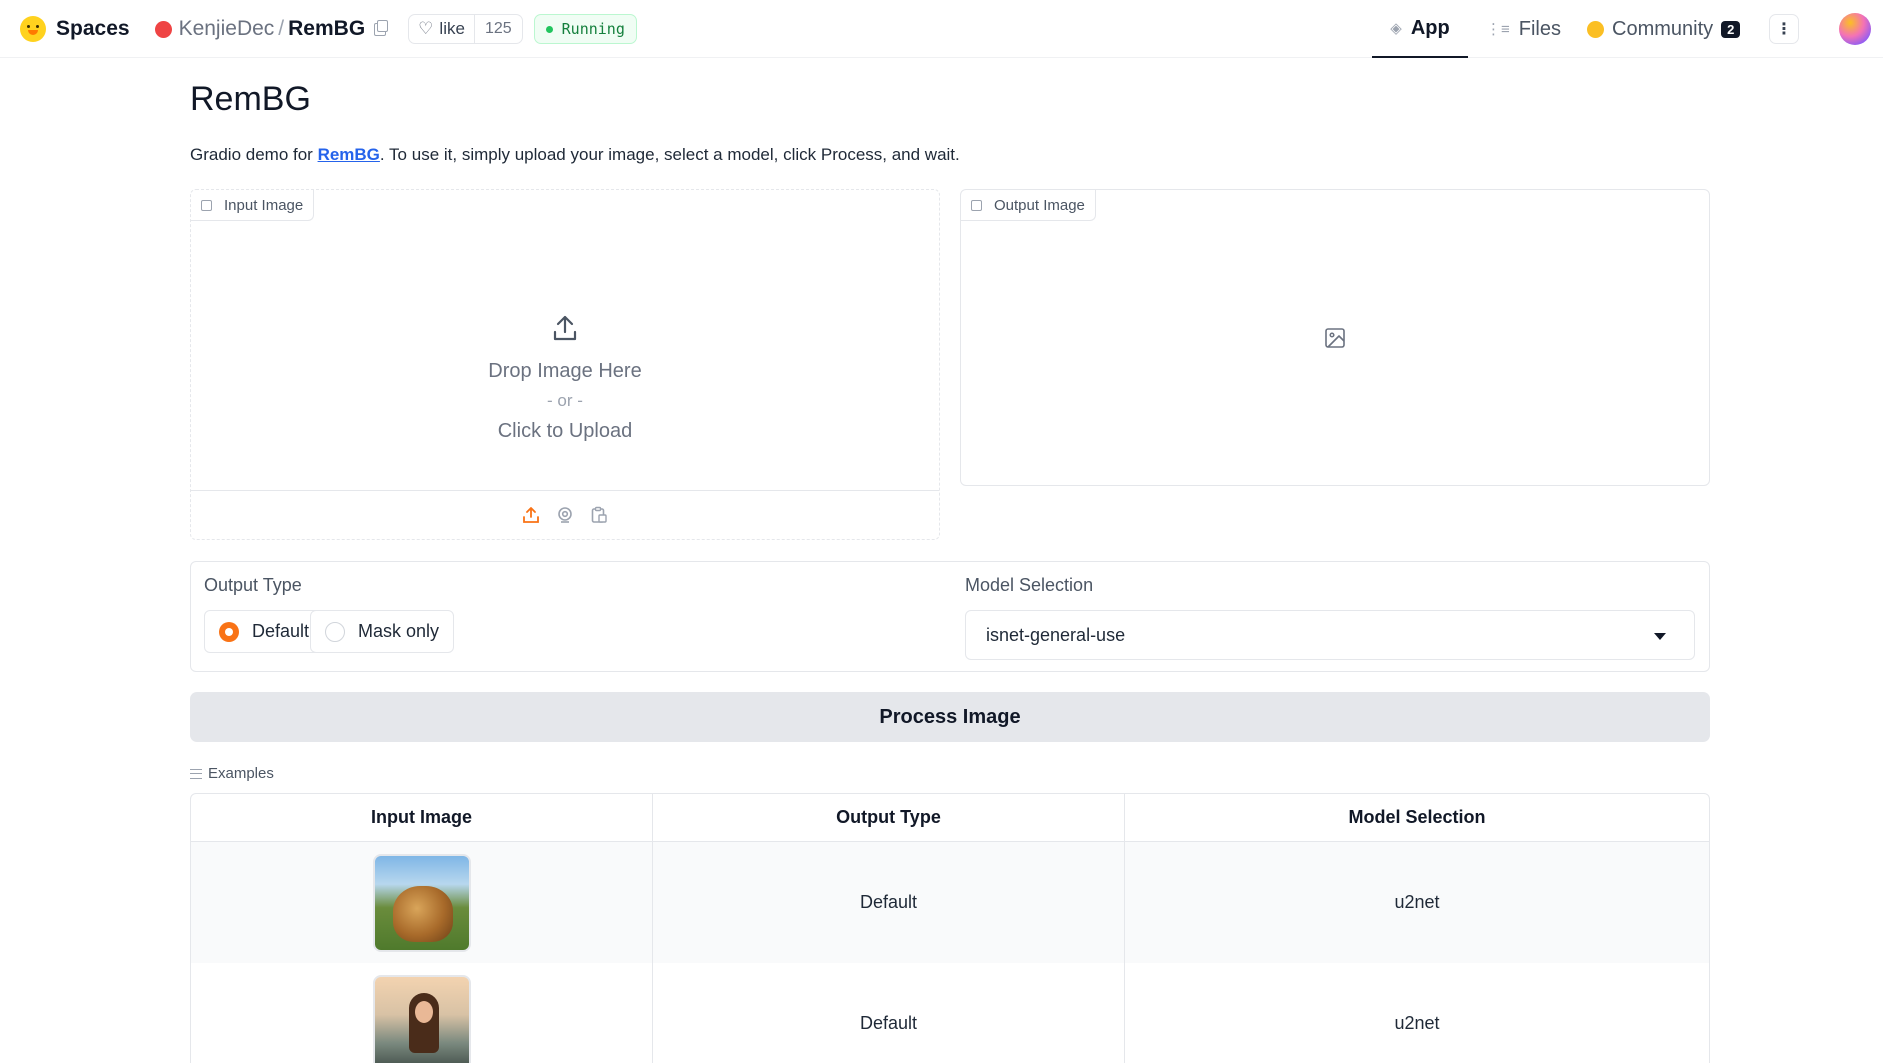 Image resolution: width=1883 pixels, height=1063 pixels. What do you see at coordinates (33, 29) in the screenshot?
I see `huggingface-logo-icon` at bounding box center [33, 29].